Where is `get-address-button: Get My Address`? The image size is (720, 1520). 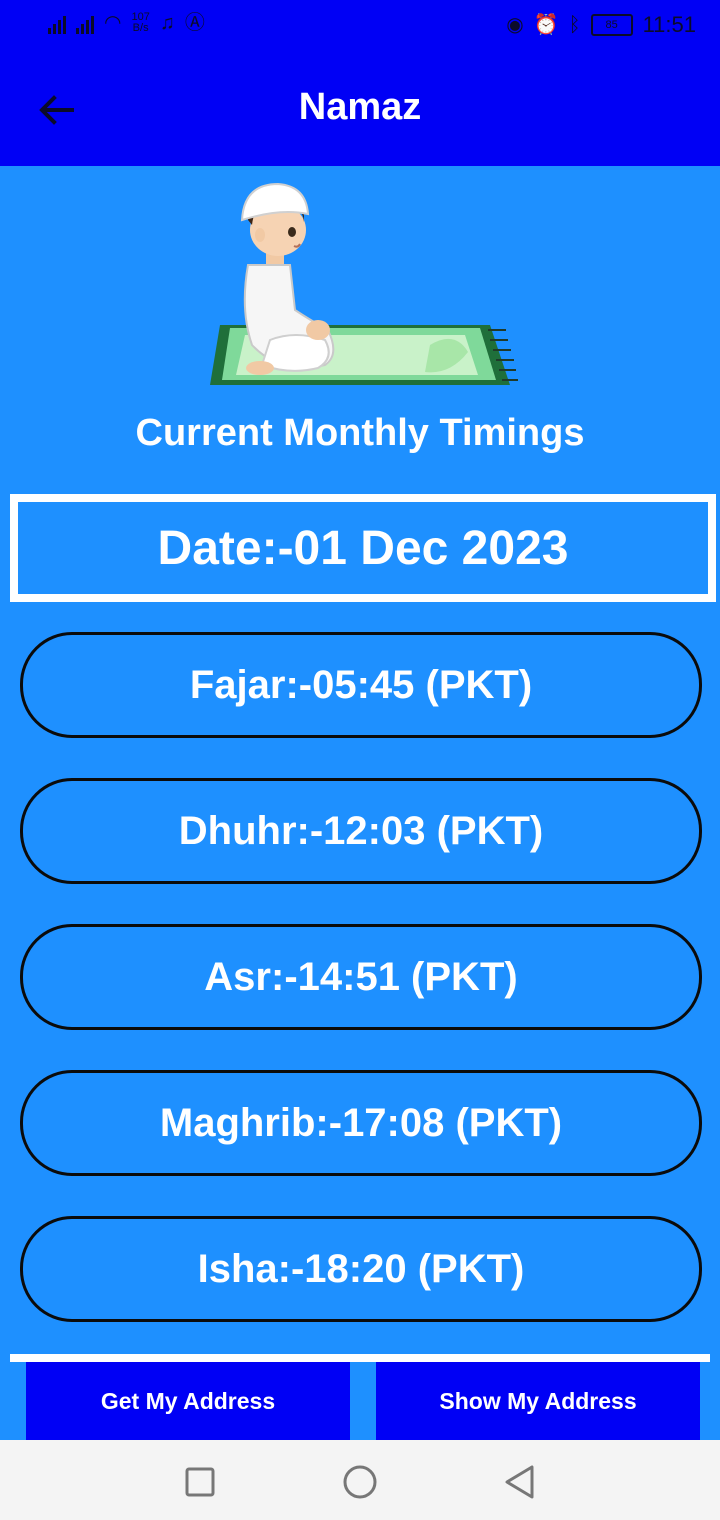 get-address-button: Get My Address is located at coordinates (188, 1401).